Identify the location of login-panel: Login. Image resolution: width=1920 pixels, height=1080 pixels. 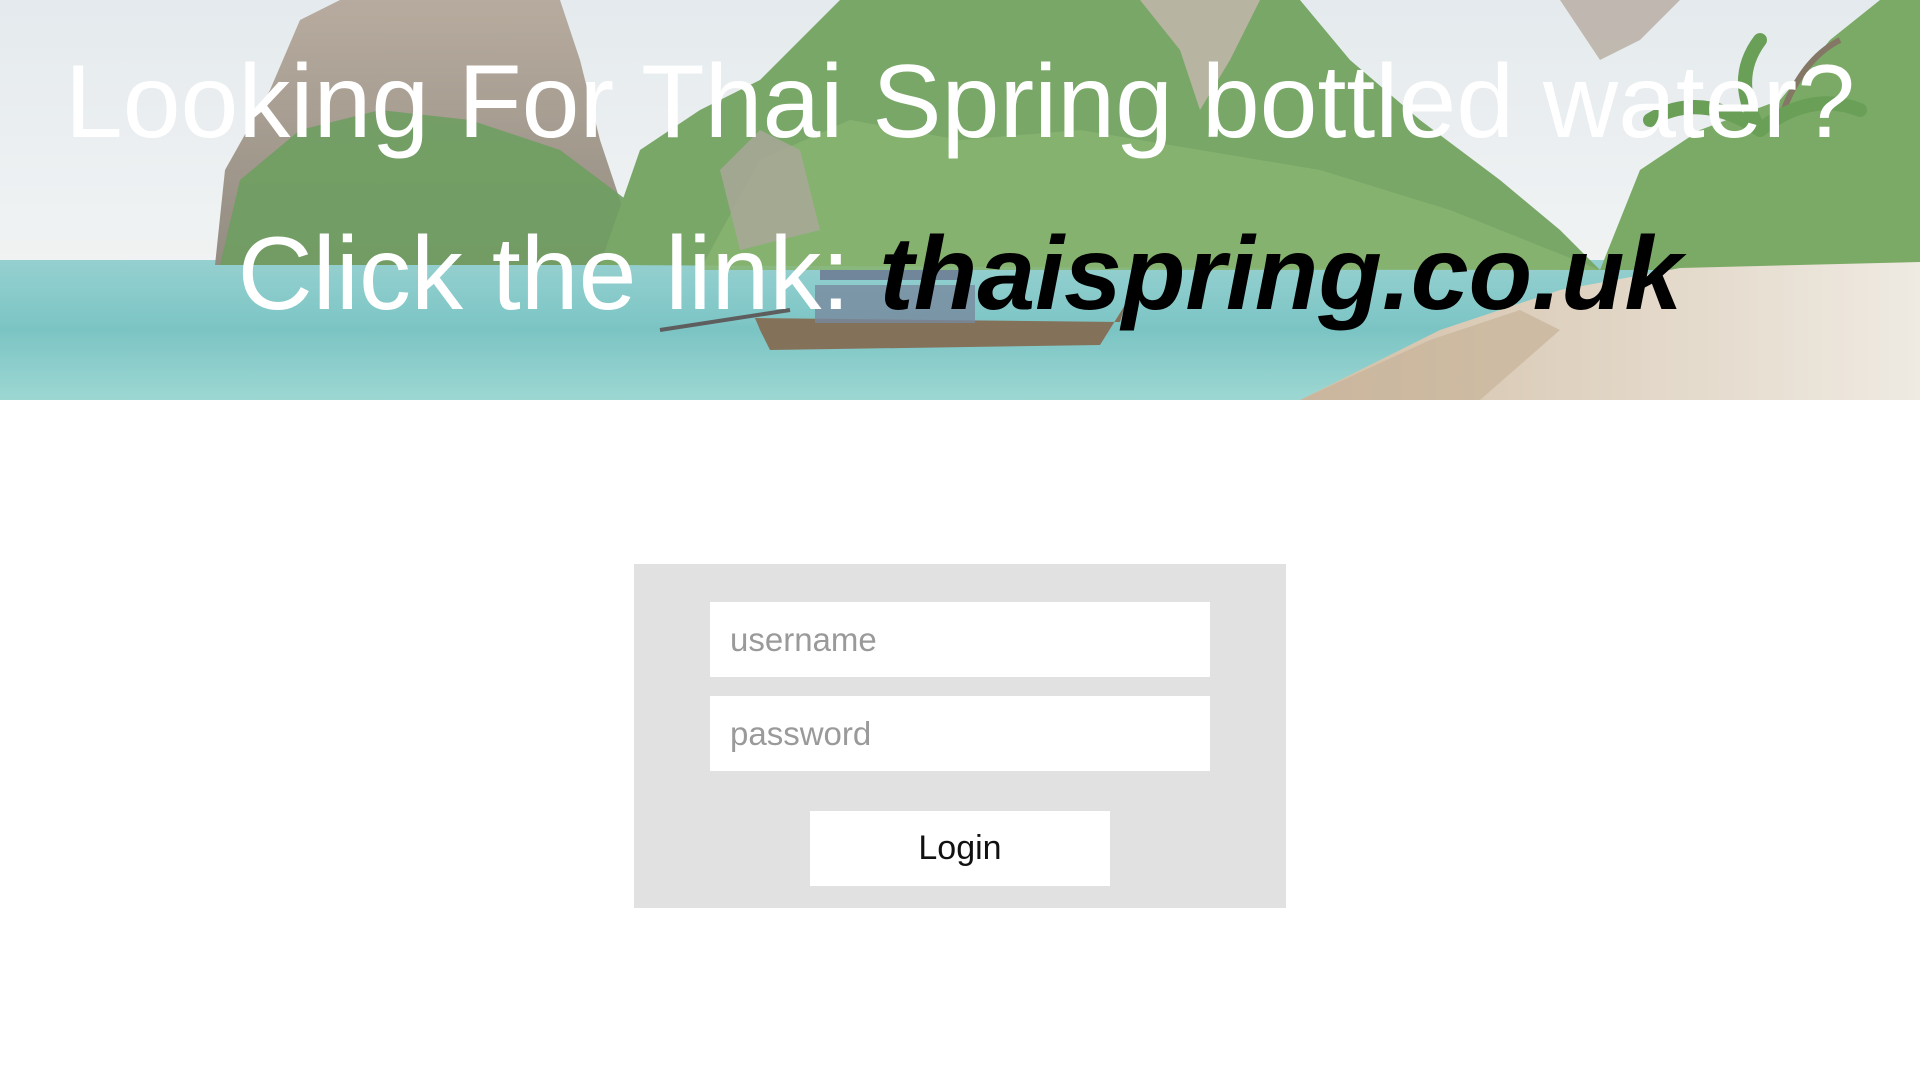
(960, 736).